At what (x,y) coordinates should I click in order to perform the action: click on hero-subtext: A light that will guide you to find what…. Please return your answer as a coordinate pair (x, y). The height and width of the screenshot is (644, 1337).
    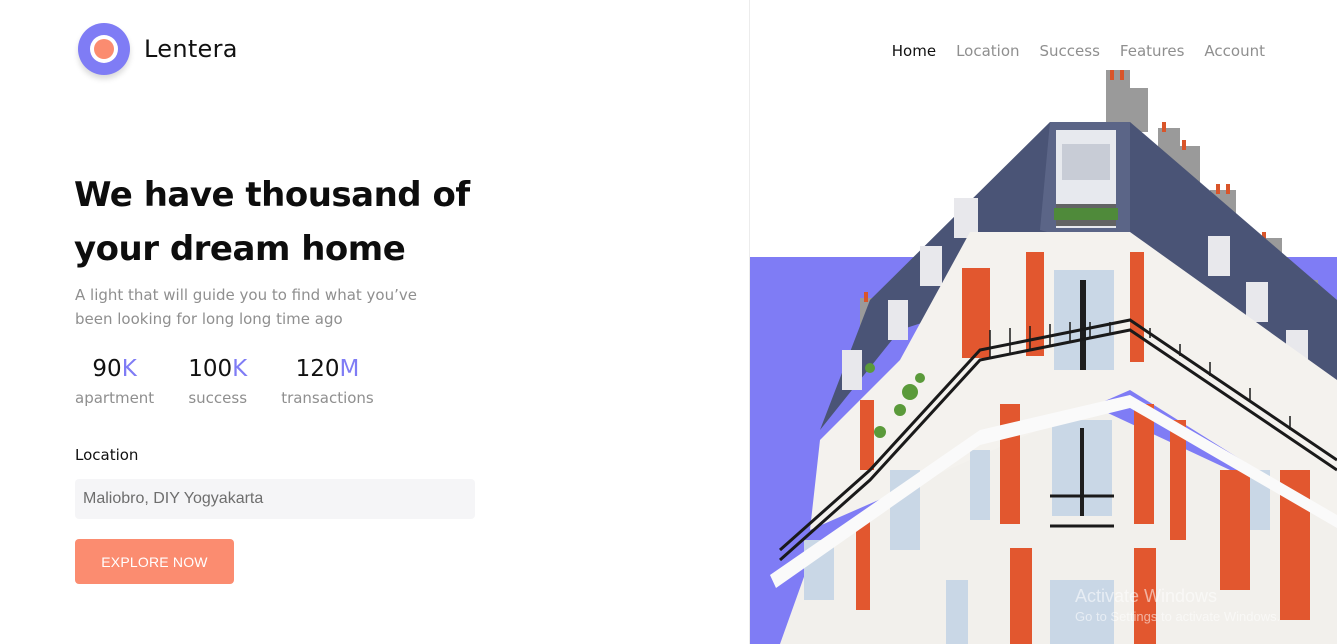
    Looking at the image, I should click on (265, 307).